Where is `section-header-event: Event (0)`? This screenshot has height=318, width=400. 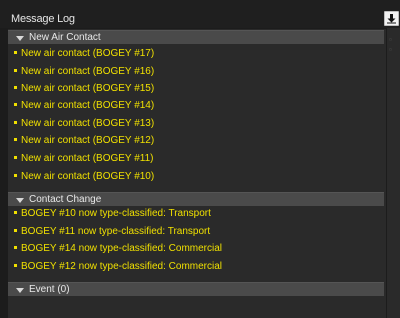
section-header-event: Event (0) is located at coordinates (196, 289).